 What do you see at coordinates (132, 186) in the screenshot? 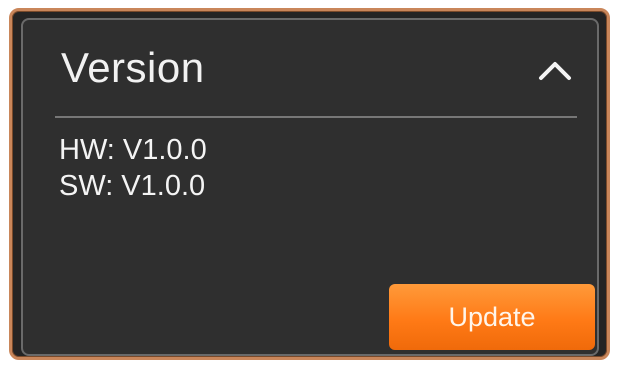
I see `software-version: SW: V1.0.0` at bounding box center [132, 186].